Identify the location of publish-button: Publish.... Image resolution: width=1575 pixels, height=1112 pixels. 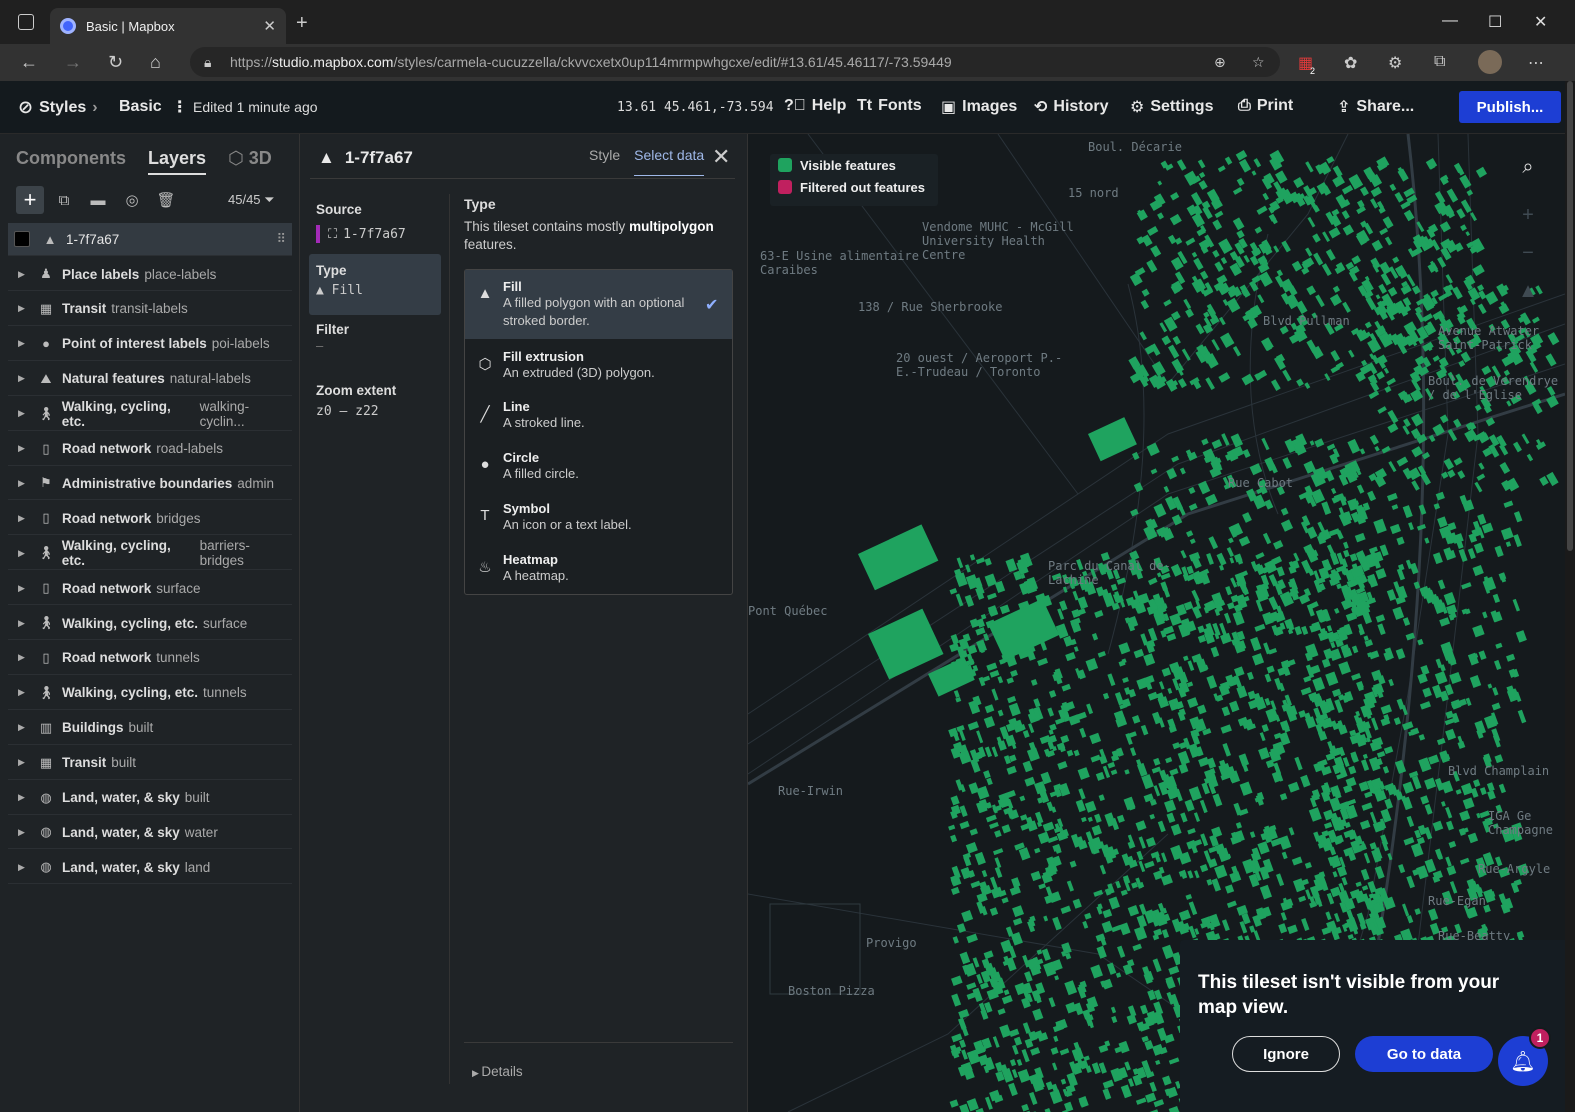
(1510, 107).